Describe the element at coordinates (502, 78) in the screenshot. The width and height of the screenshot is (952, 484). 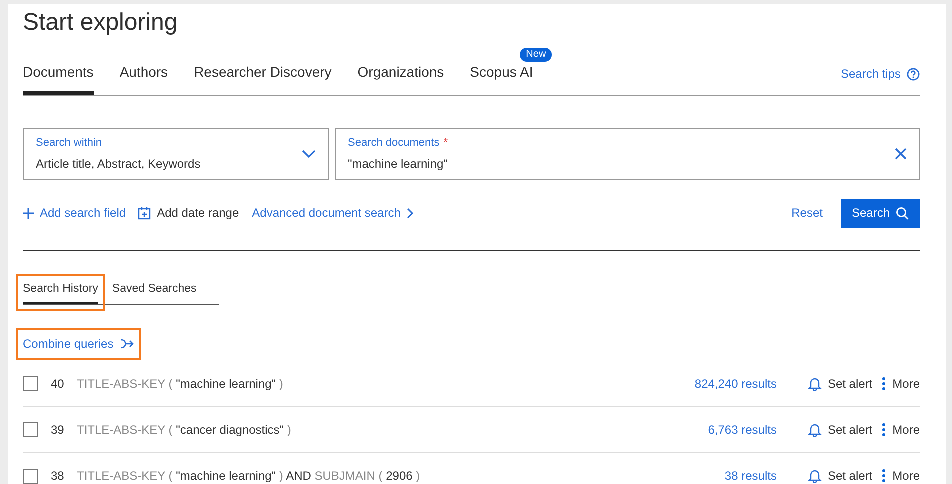
I see `tab: Scopus AI` at that location.